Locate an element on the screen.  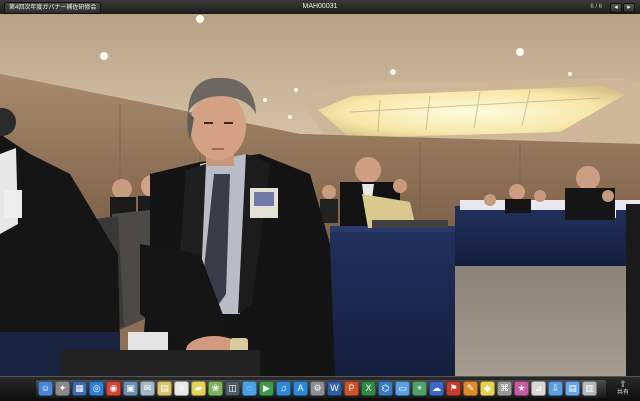
messenger-icon: ☁ is located at coordinates (436, 388).